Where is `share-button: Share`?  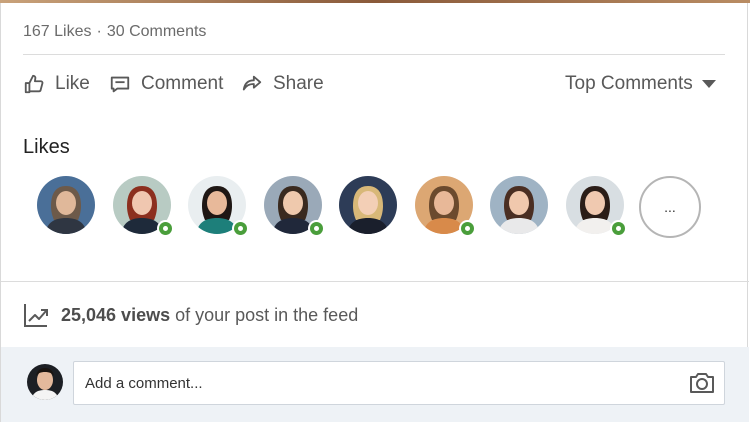
share-button: Share is located at coordinates (282, 84).